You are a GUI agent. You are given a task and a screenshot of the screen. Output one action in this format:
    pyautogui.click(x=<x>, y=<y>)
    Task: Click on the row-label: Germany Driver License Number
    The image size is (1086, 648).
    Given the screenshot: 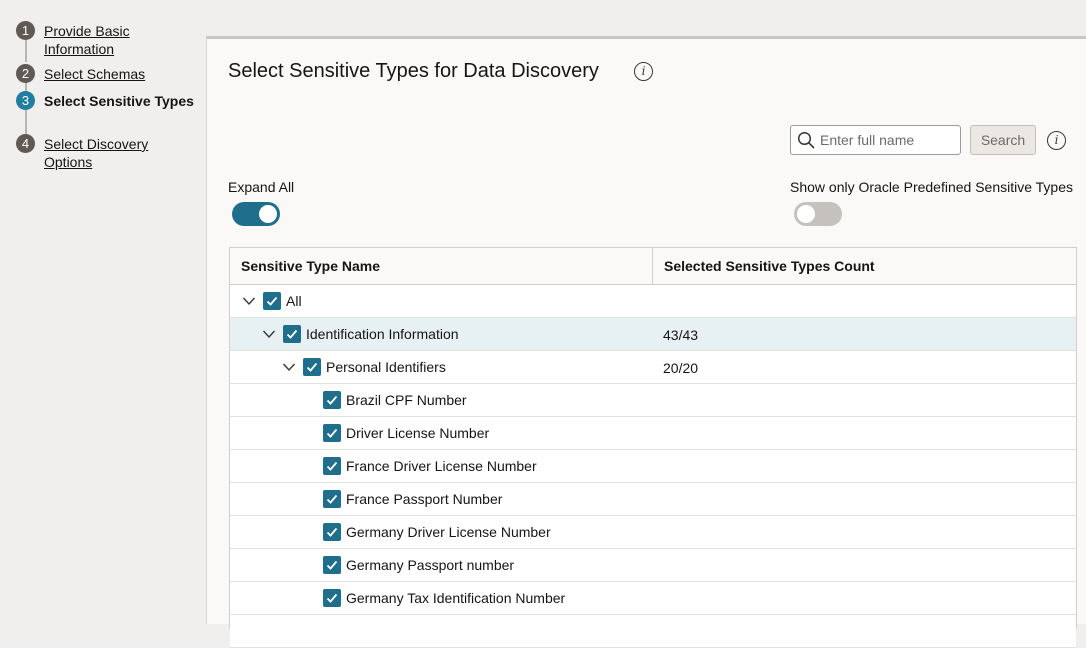 What is the action you would take?
    pyautogui.click(x=448, y=532)
    